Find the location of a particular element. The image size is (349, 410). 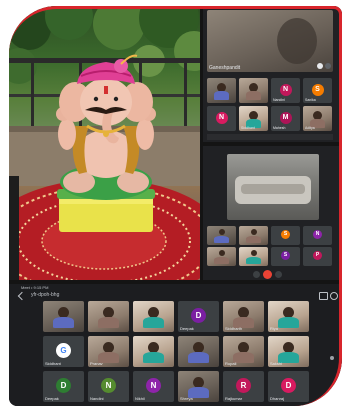

participant-name: Shreya is located at coordinates (186, 398).